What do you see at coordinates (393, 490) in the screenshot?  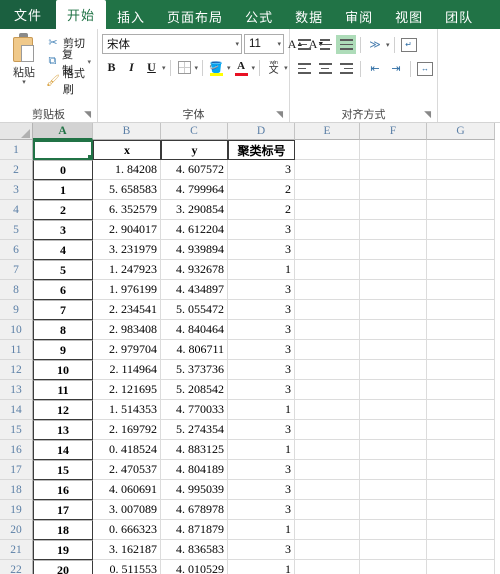 I see `cell-F18` at bounding box center [393, 490].